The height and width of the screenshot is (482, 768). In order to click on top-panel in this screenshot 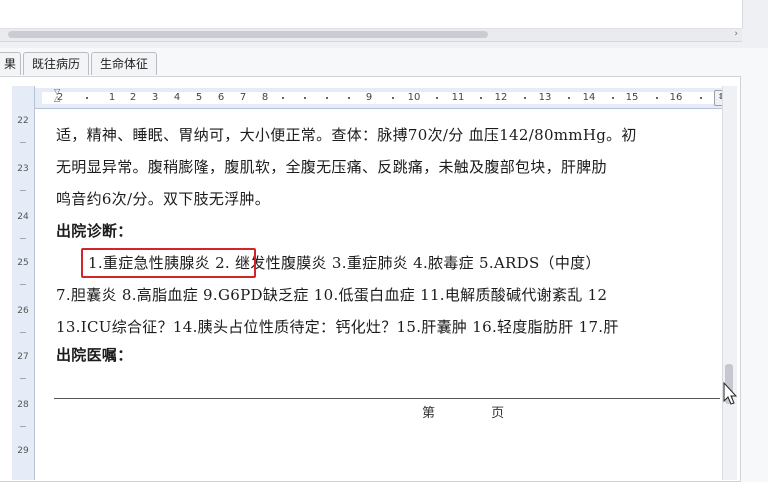, I will do `click(371, 14)`.